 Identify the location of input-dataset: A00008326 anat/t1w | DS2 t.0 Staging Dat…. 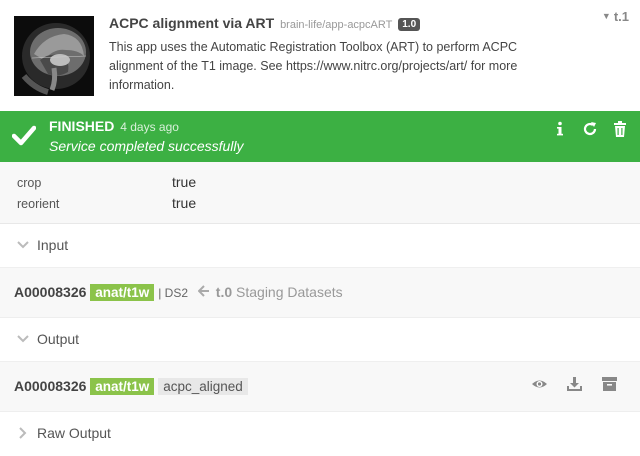
(178, 292).